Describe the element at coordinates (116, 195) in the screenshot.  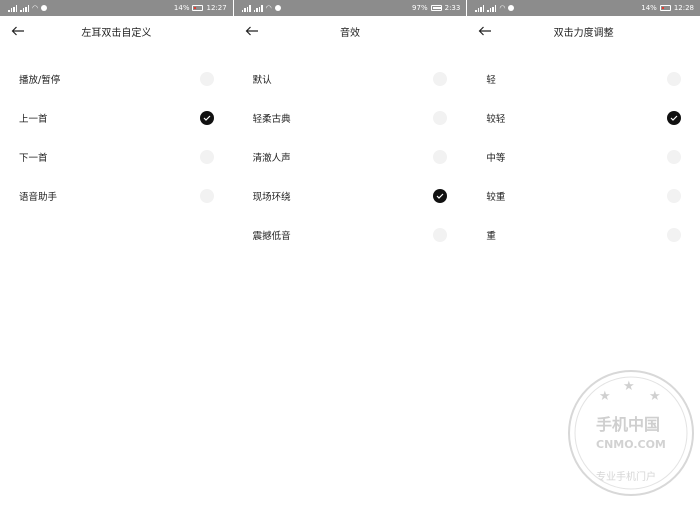
I see `option-item: 语音助手` at that location.